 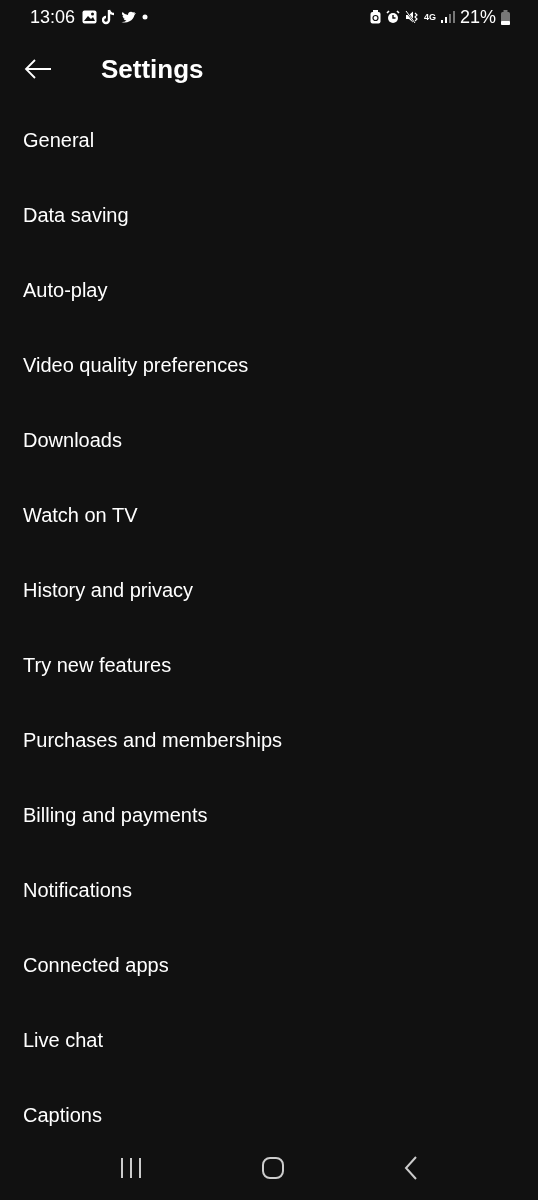 What do you see at coordinates (145, 17) in the screenshot?
I see `dot-icon` at bounding box center [145, 17].